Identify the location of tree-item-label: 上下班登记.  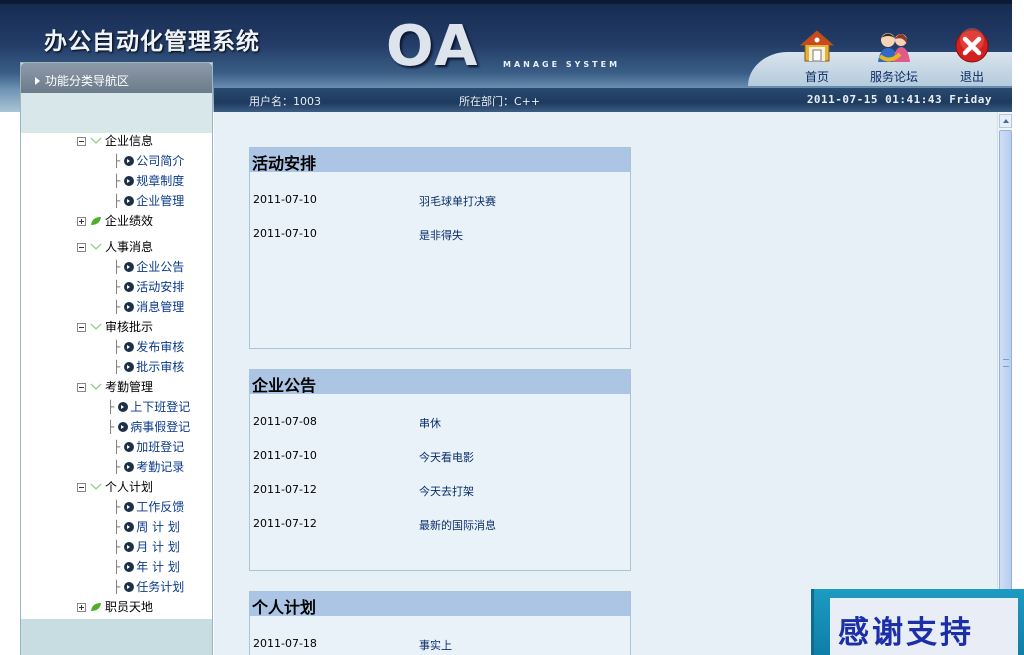
(160, 407).